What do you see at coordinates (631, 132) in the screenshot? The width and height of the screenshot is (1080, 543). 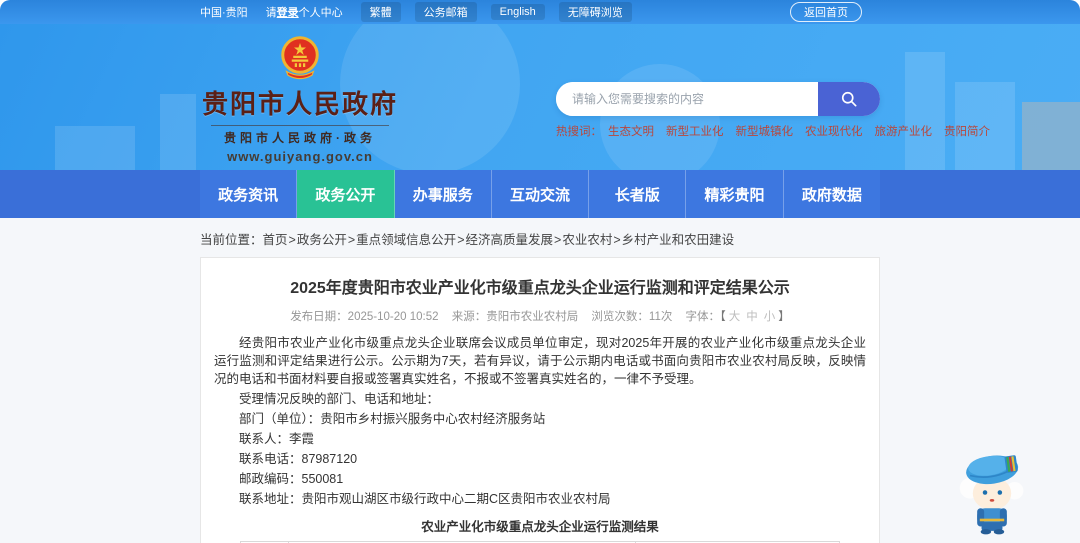 I see `hot-search-item: 生态文明` at bounding box center [631, 132].